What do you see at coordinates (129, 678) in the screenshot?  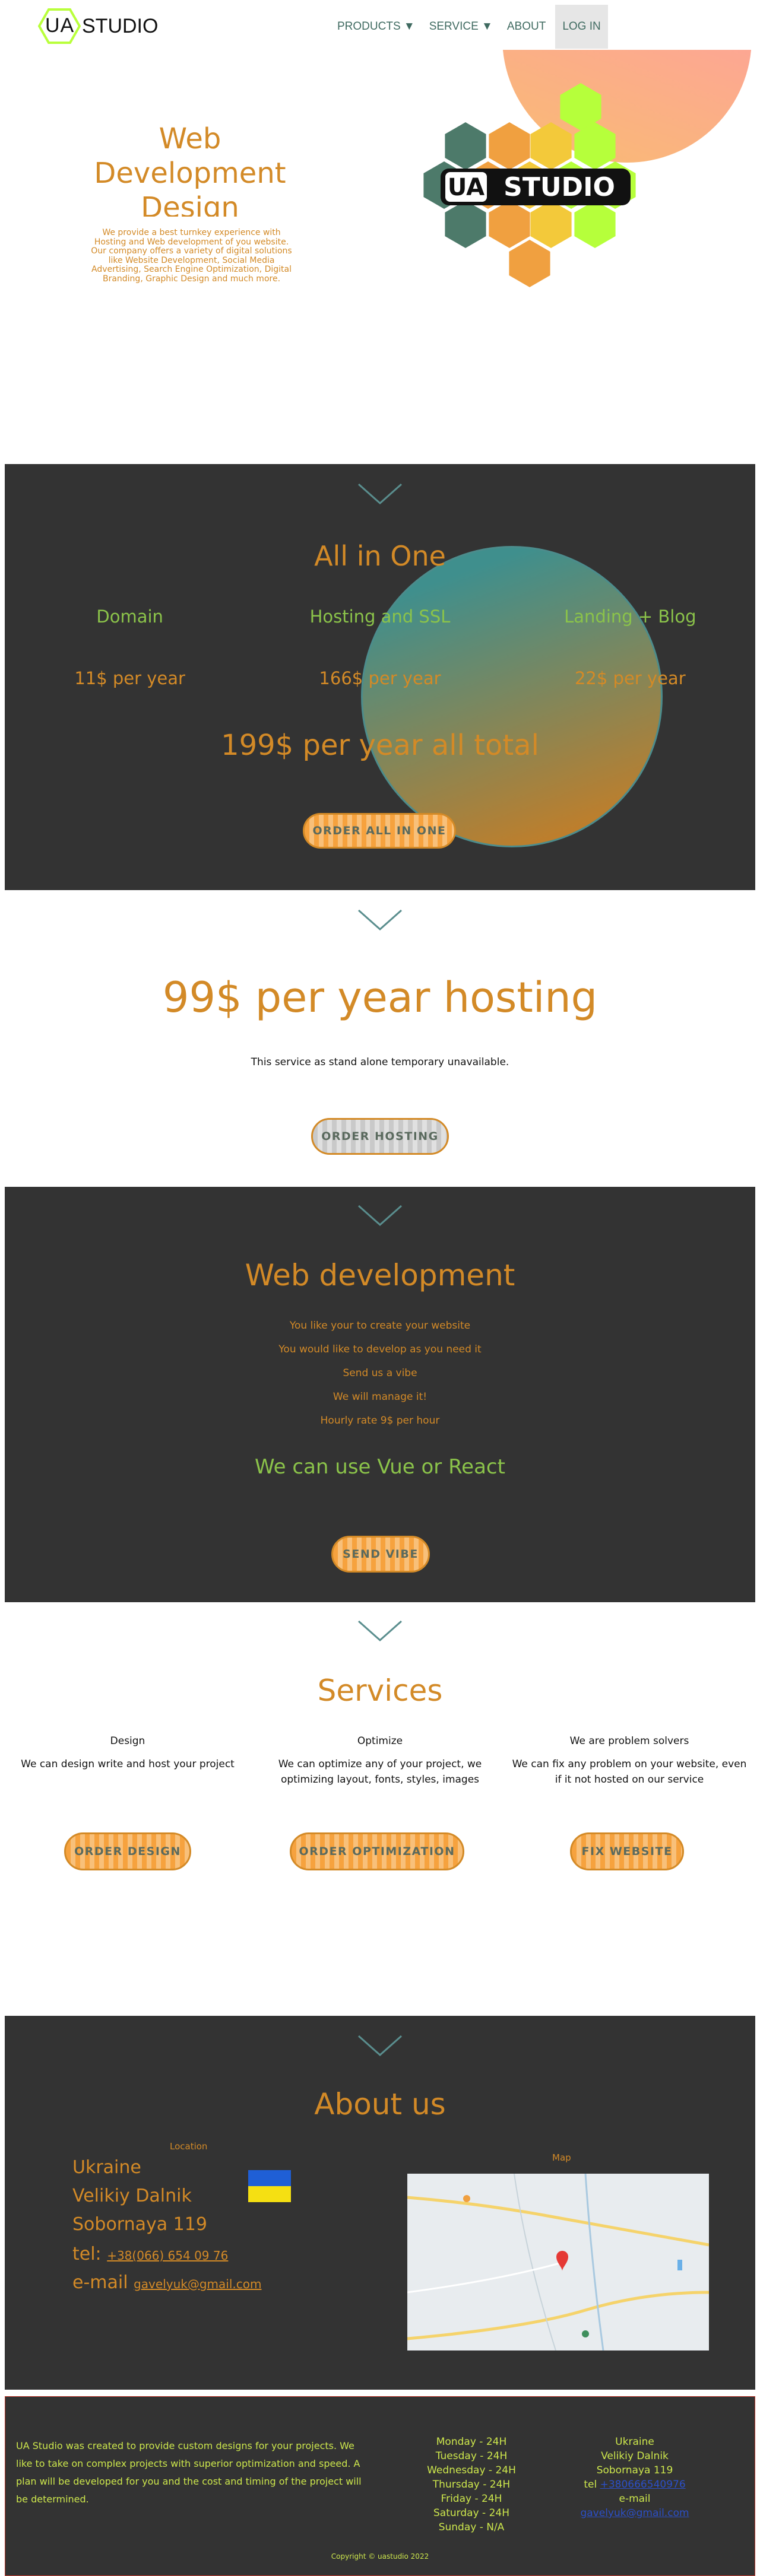 I see `plan-domain-price: 11$ per year` at bounding box center [129, 678].